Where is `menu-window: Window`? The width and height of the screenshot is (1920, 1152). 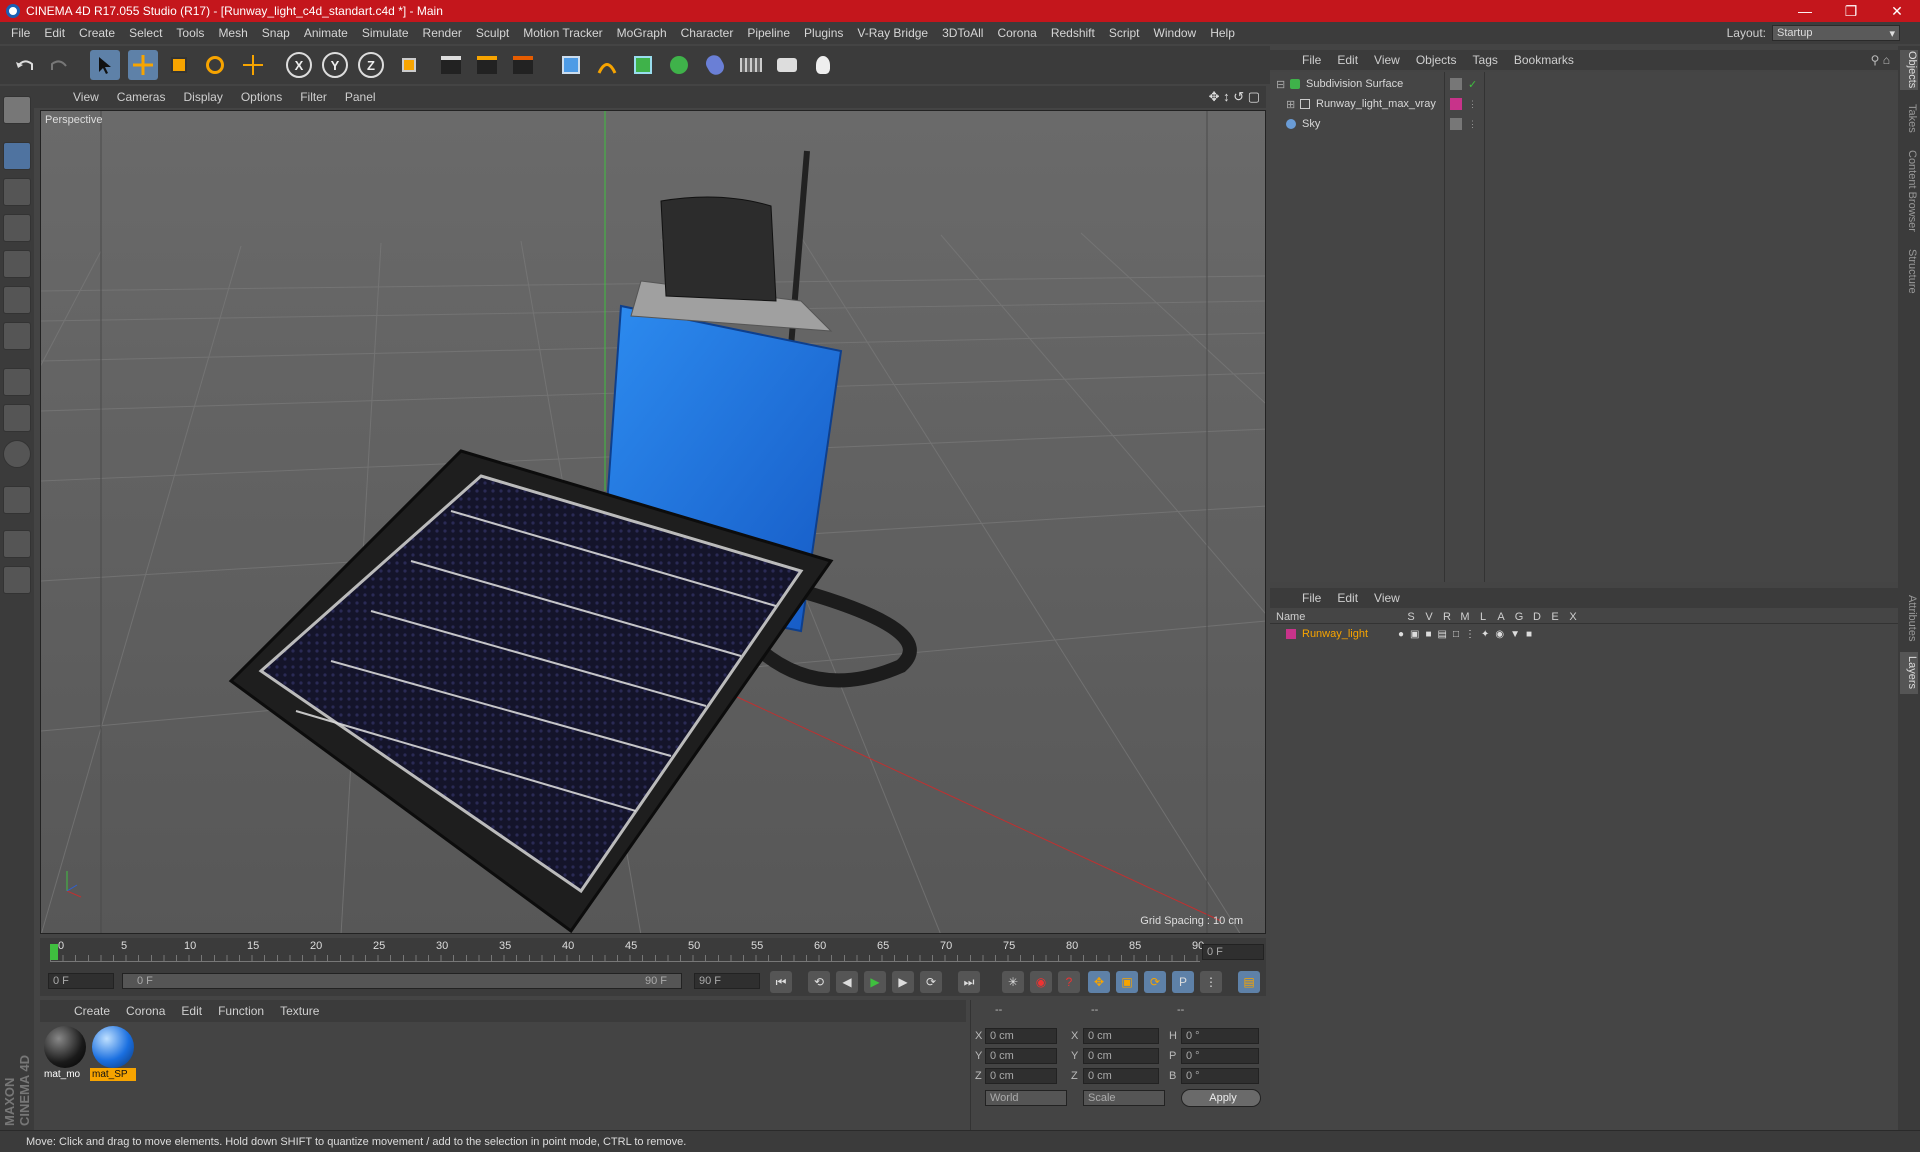 menu-window: Window is located at coordinates (1175, 33).